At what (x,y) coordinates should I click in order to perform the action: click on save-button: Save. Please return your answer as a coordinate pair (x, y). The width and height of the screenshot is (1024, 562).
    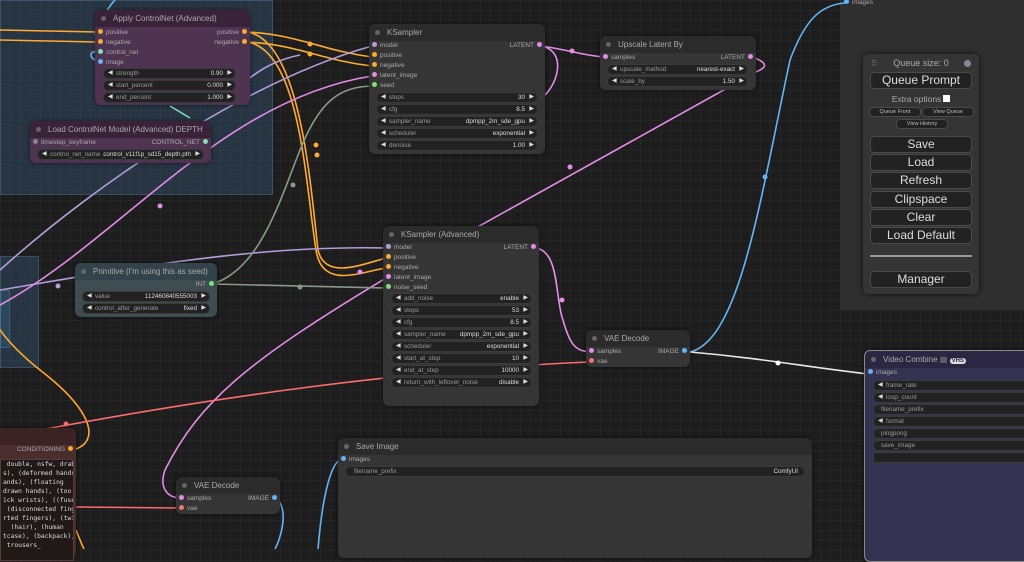
    Looking at the image, I should click on (921, 144).